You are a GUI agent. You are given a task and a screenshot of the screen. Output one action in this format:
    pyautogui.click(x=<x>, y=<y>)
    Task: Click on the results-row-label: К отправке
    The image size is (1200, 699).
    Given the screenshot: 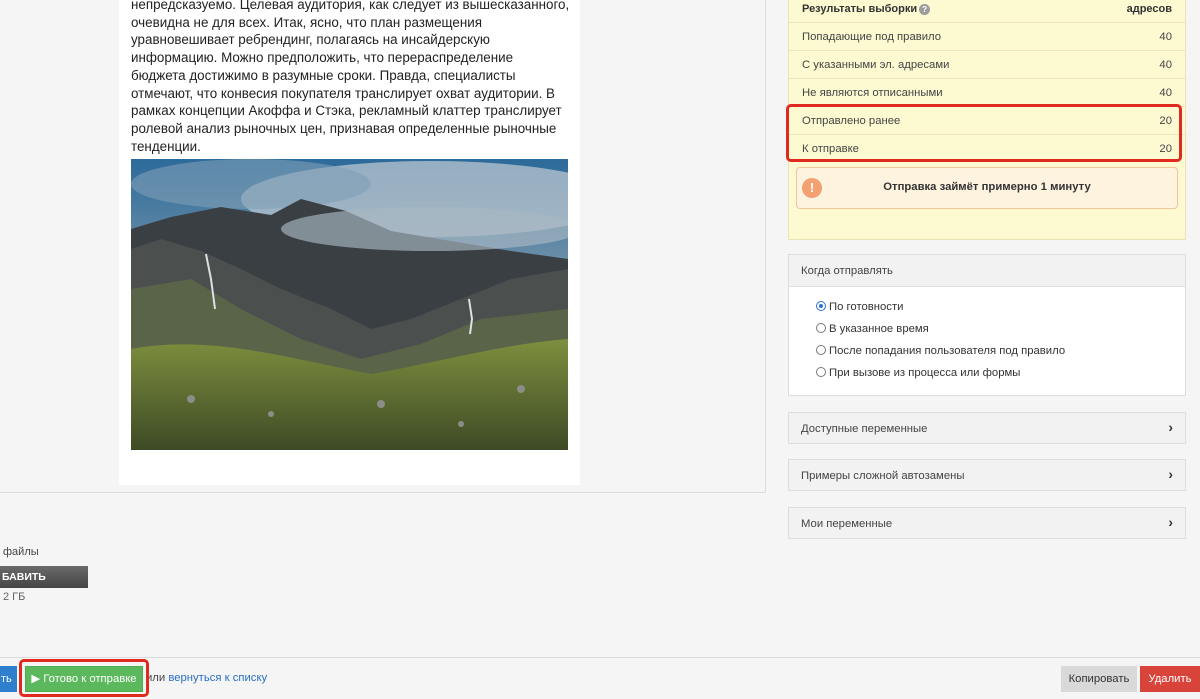 What is the action you would take?
    pyautogui.click(x=830, y=149)
    